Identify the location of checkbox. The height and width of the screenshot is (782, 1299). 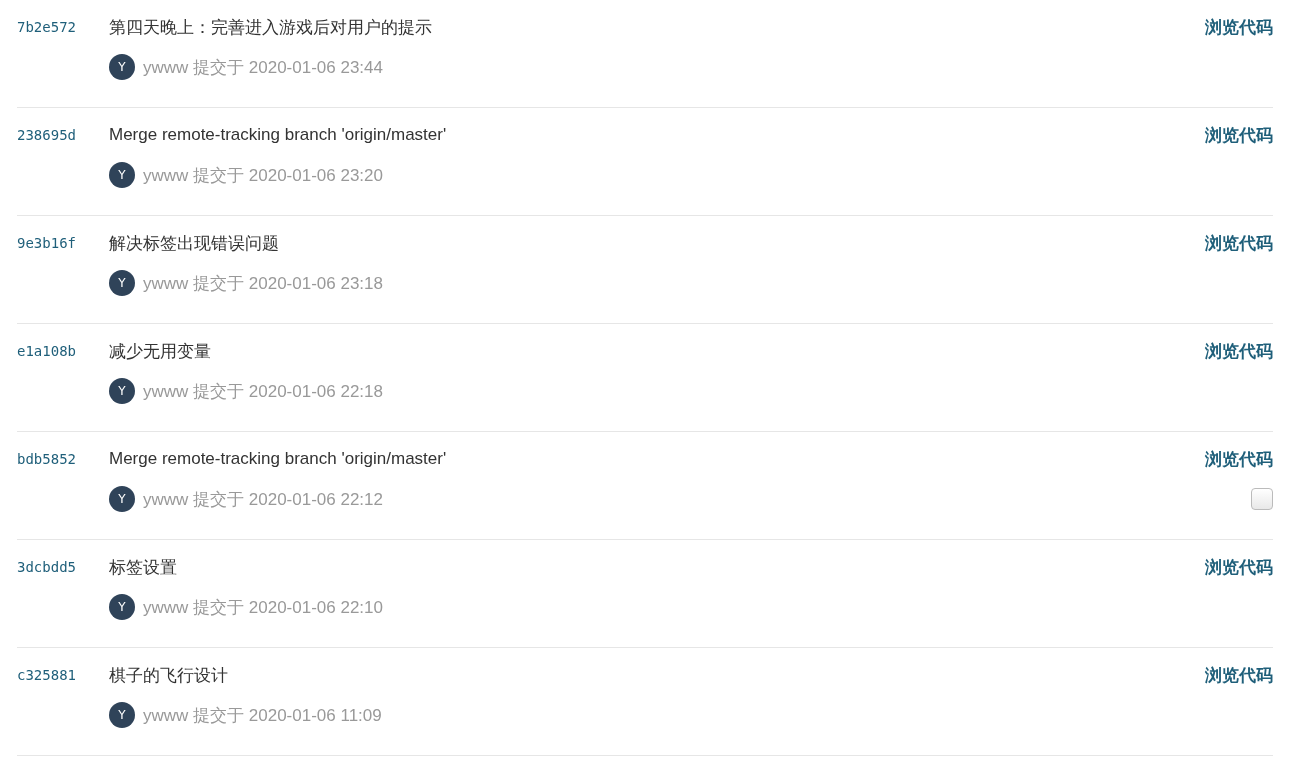
(1262, 499).